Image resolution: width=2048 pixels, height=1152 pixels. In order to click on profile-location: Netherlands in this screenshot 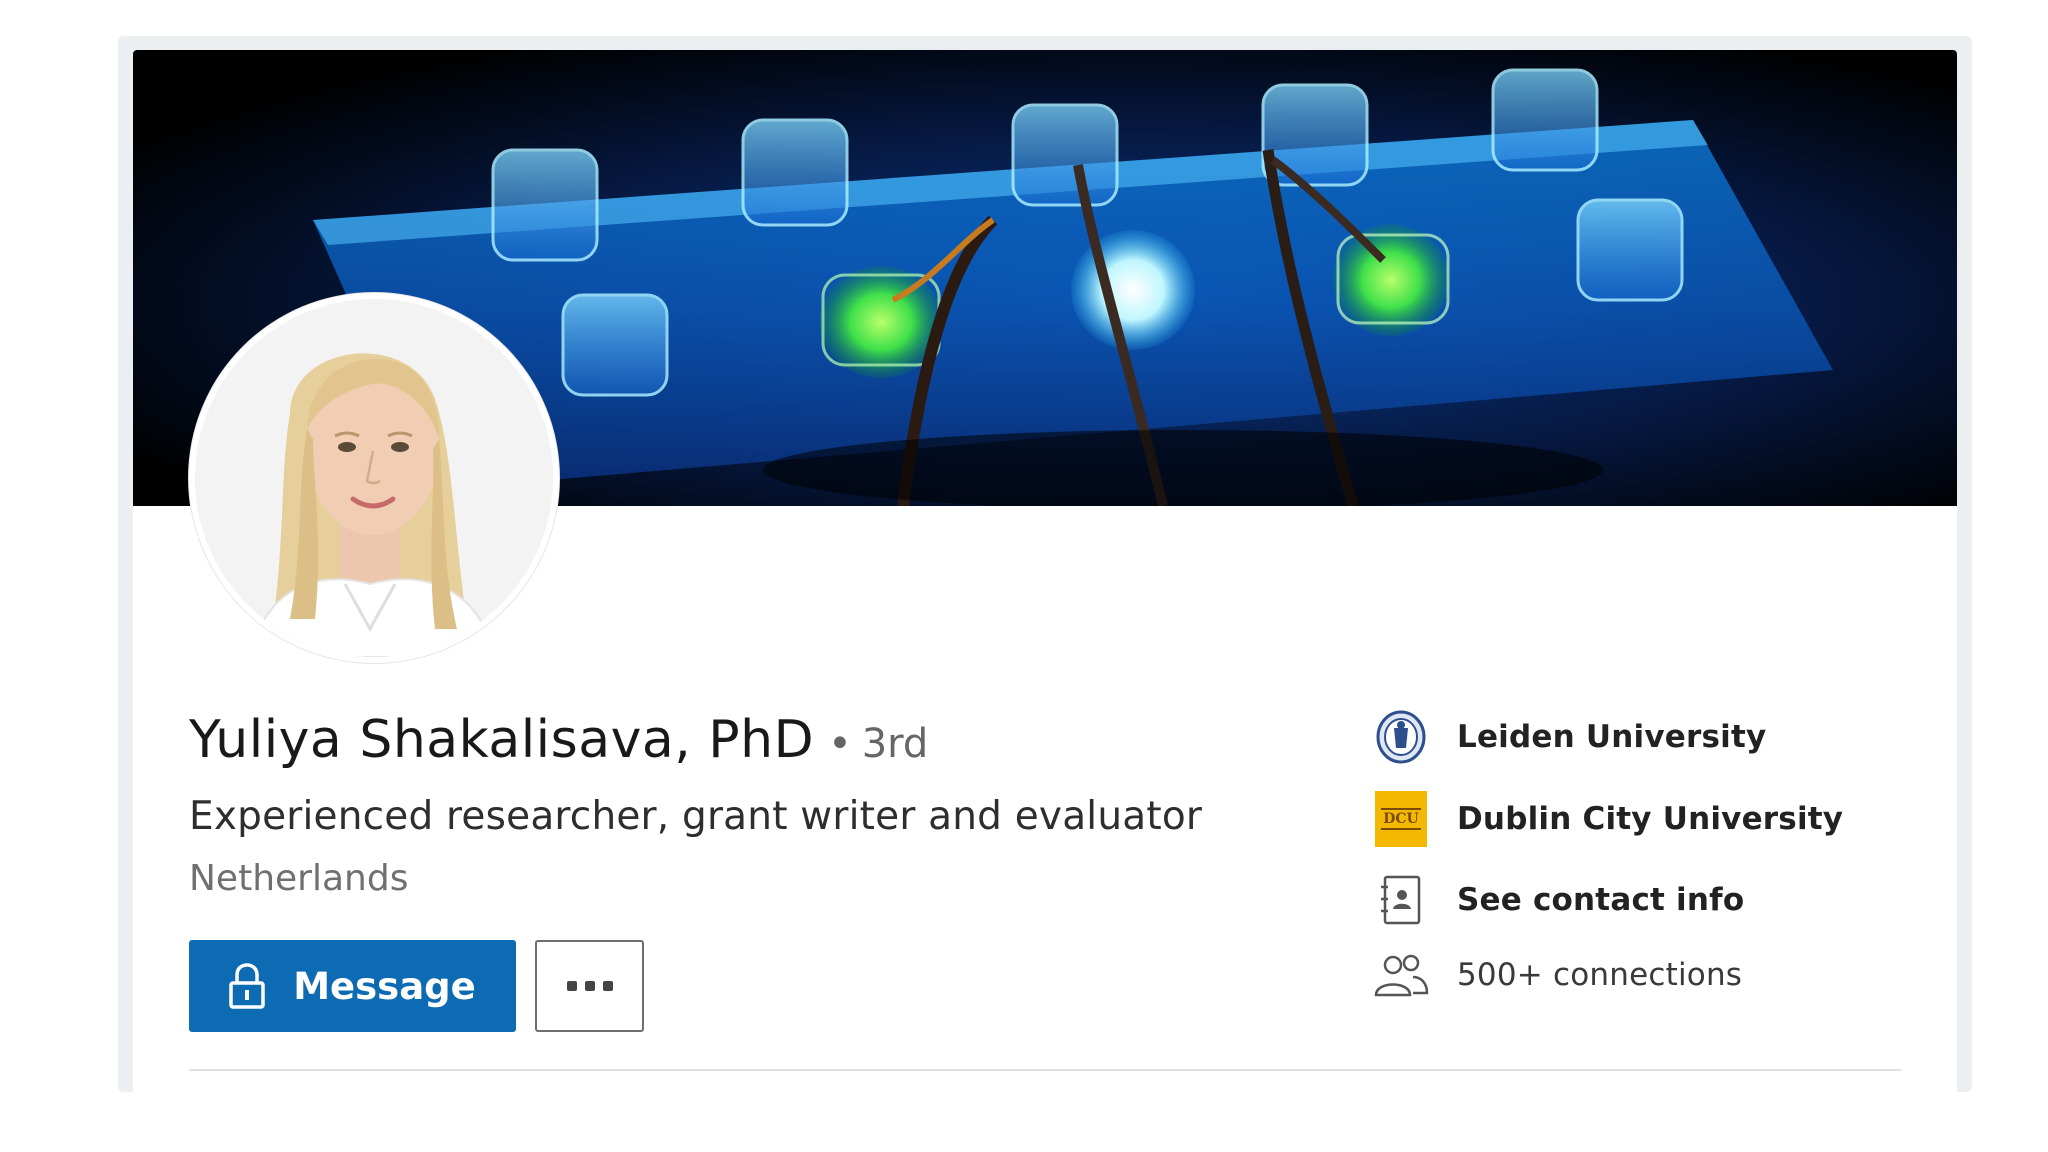, I will do `click(299, 878)`.